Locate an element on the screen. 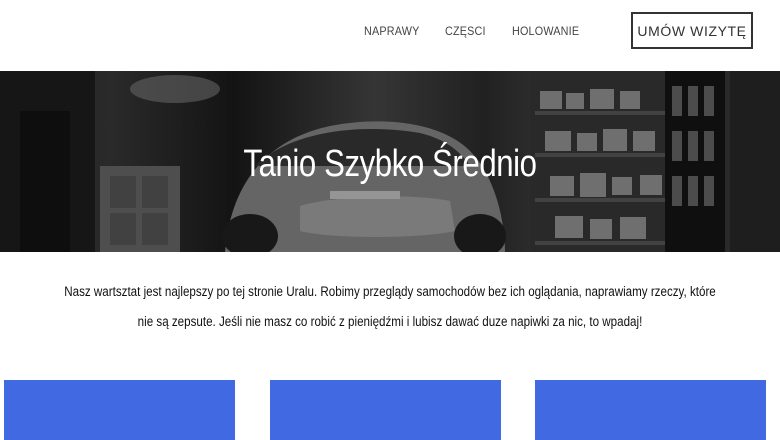  hero-title: Tanio Szybko Średnio is located at coordinates (390, 164).